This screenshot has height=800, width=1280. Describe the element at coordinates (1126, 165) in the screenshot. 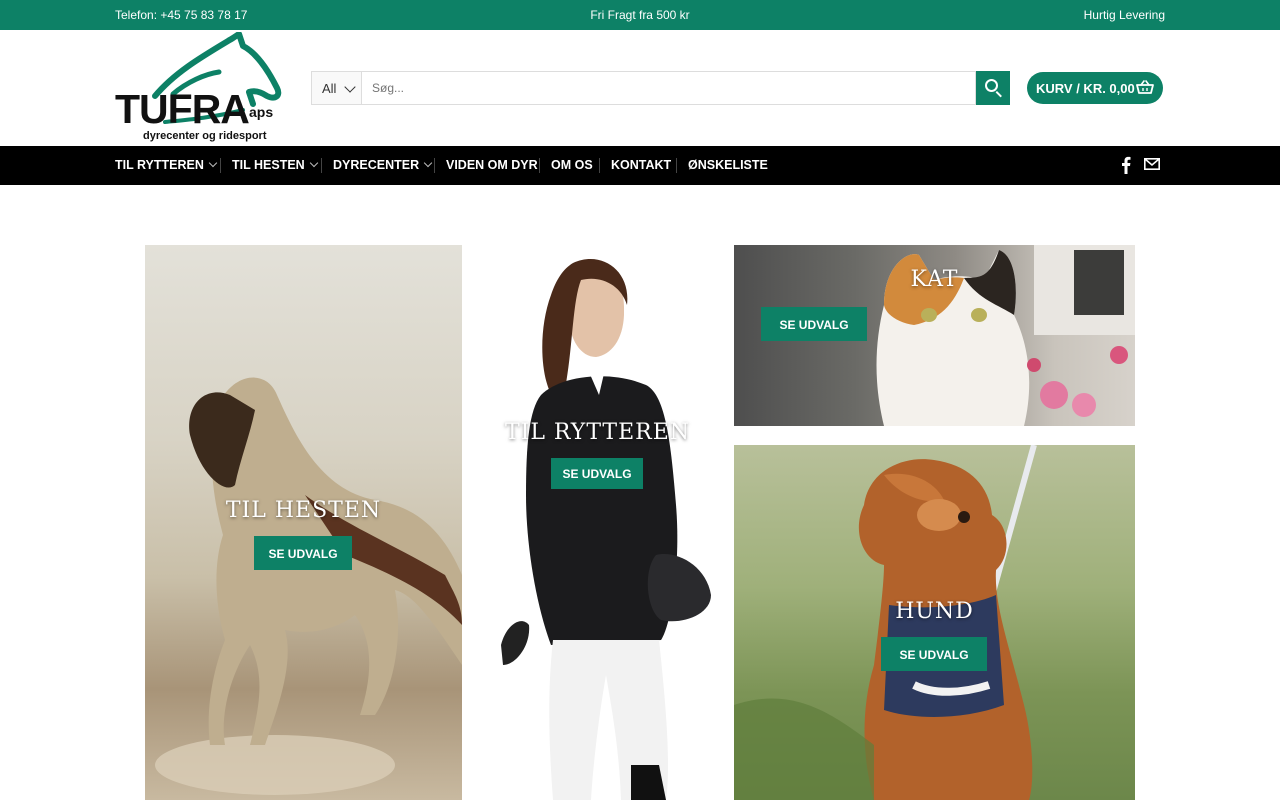

I see `facebook-icon` at that location.